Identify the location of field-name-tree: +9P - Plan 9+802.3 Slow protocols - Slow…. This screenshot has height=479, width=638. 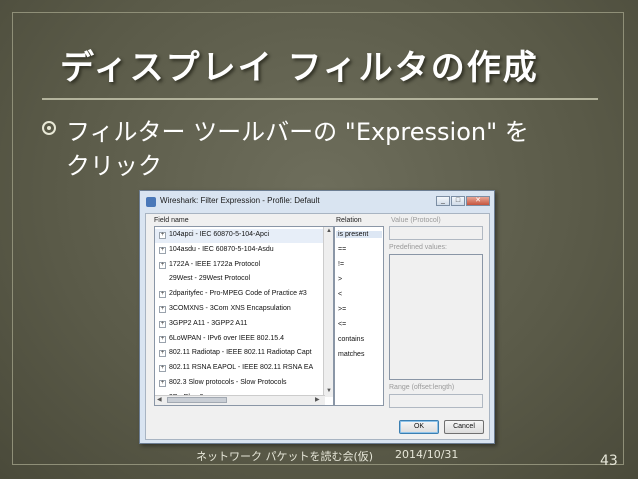
(244, 316).